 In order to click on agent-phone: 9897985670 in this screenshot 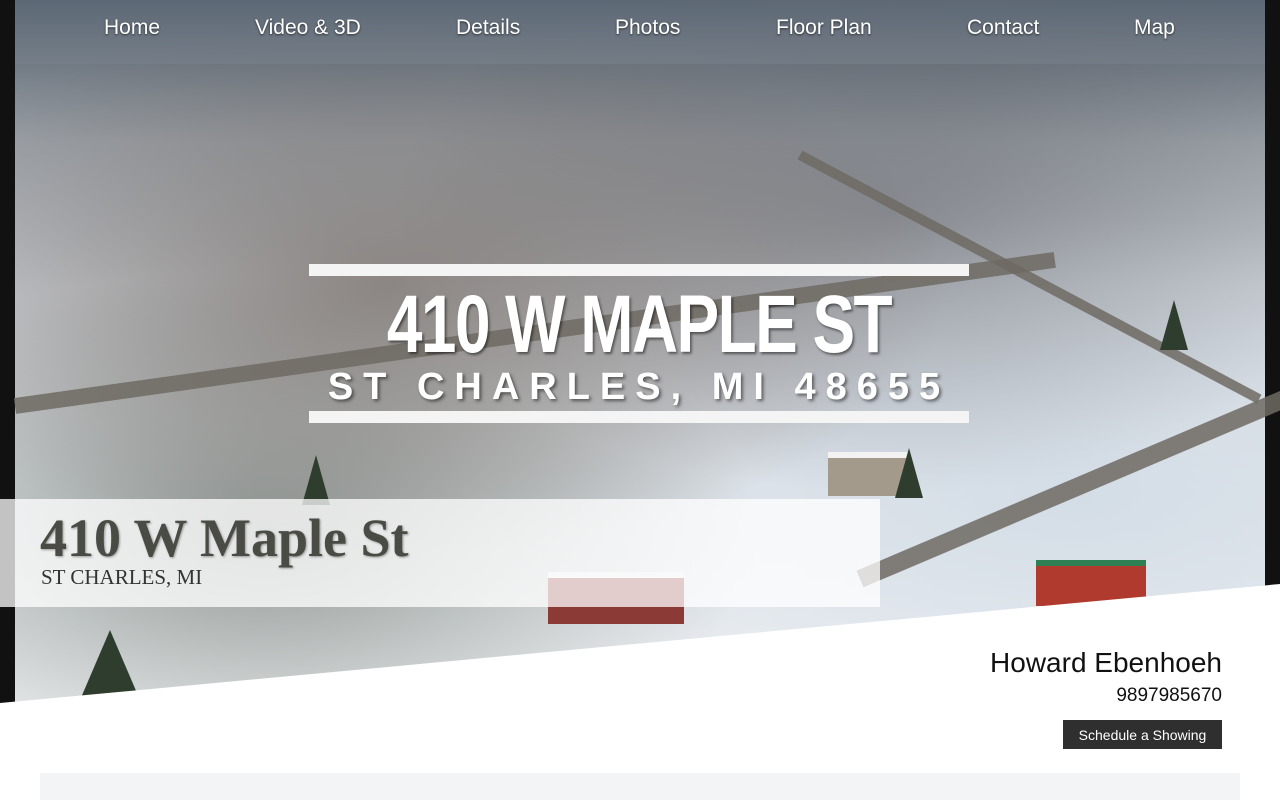, I will do `click(1169, 696)`.